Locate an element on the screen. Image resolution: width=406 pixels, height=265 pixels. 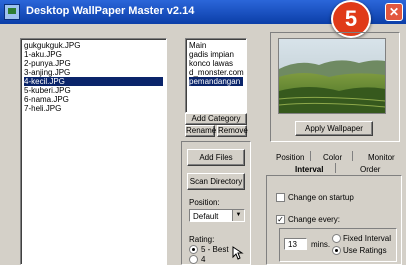
use-ratings-label: Use Ratings is located at coordinates (365, 250).